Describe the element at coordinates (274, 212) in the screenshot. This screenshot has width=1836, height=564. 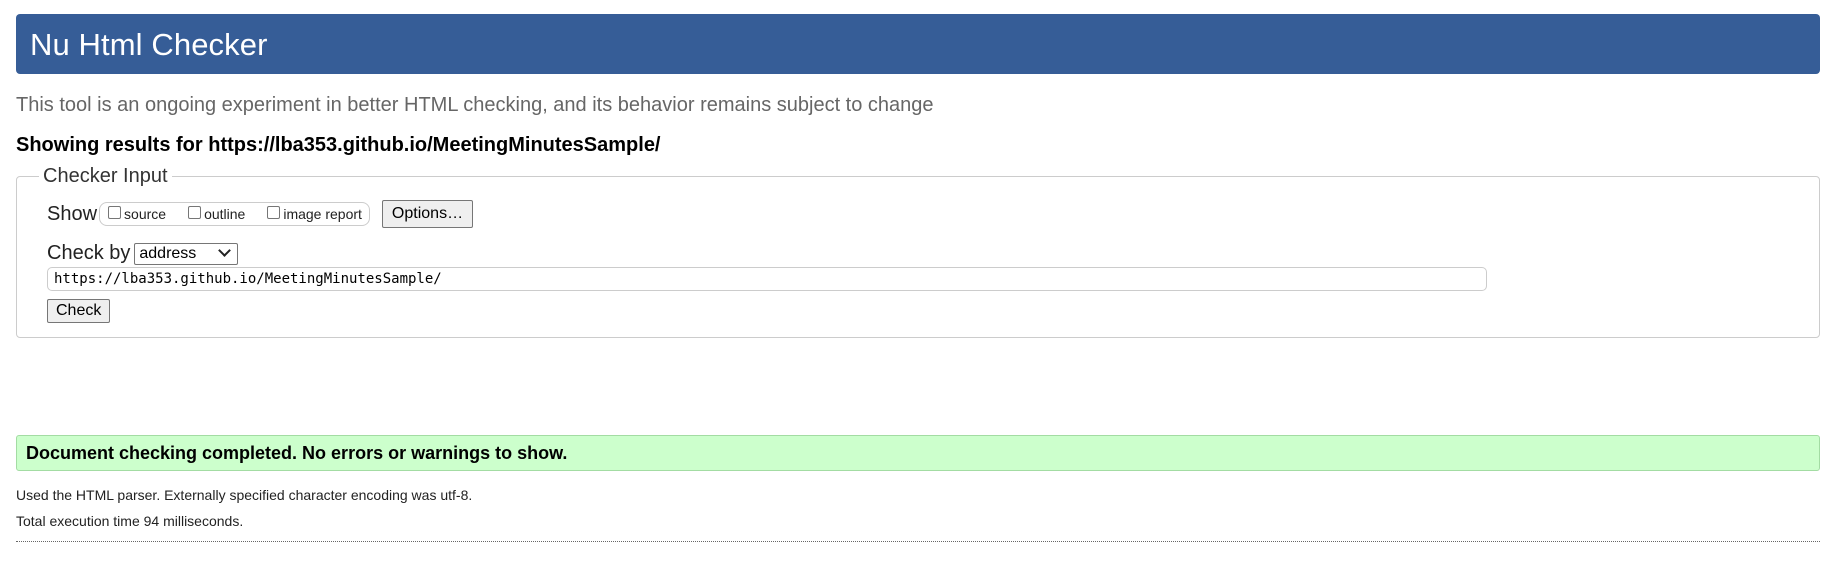
I see `image-report-checkbox` at that location.